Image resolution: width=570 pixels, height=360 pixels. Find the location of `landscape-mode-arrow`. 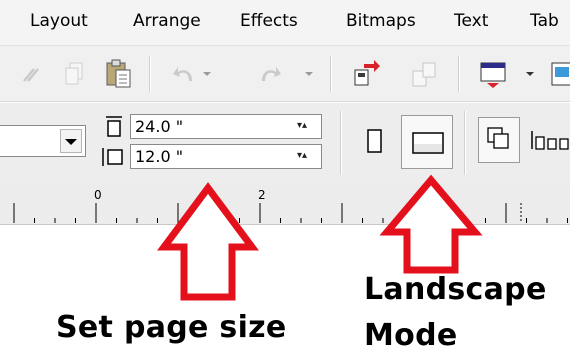

landscape-mode-arrow is located at coordinates (431, 224).